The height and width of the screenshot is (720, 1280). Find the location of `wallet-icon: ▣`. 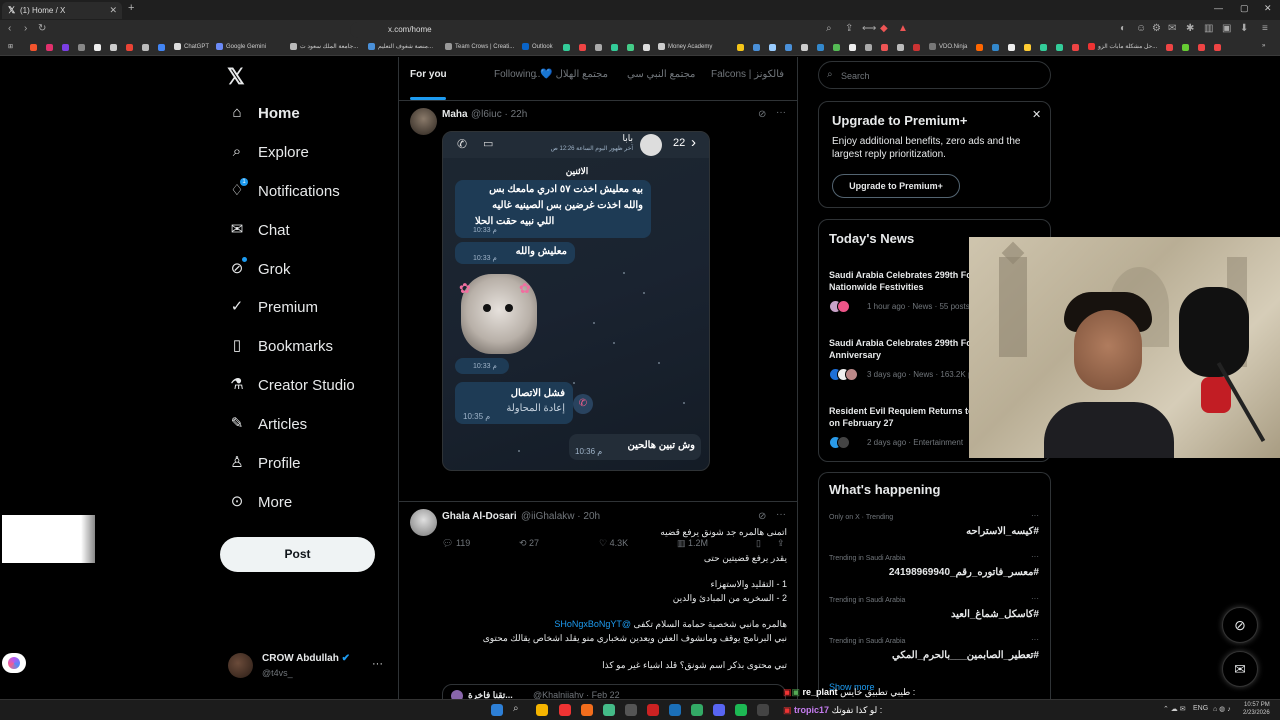

wallet-icon: ▣ is located at coordinates (1226, 28).